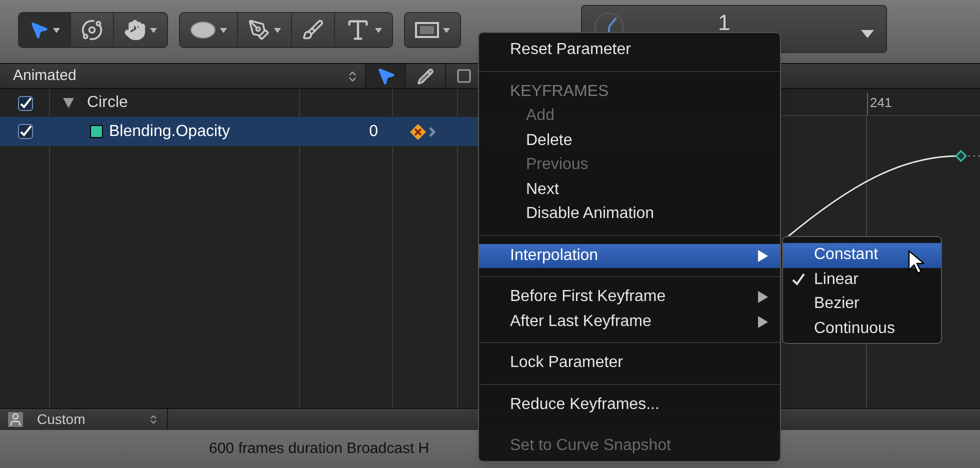  Describe the element at coordinates (629, 214) in the screenshot. I see `menu-item: Disable Animation` at that location.